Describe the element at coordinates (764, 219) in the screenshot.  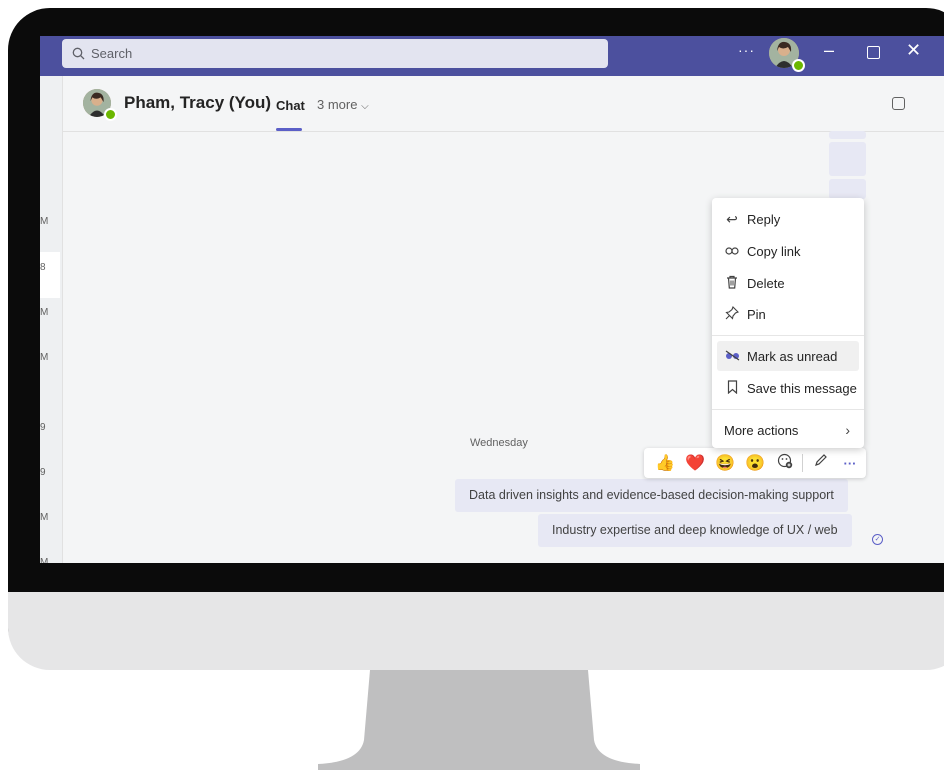
I see `menu-item-label: Reply` at that location.